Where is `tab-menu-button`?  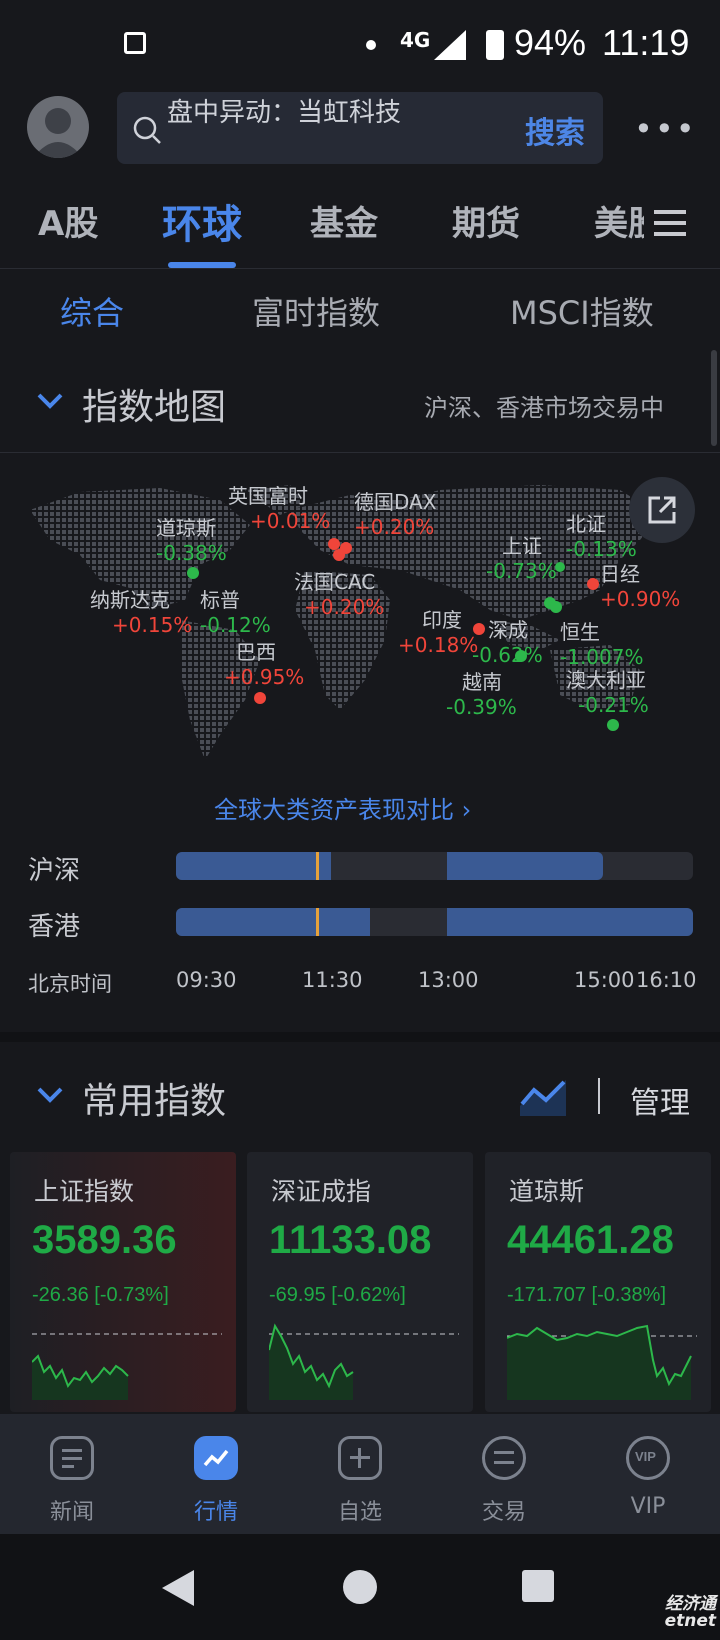
tab-menu-button is located at coordinates (670, 223).